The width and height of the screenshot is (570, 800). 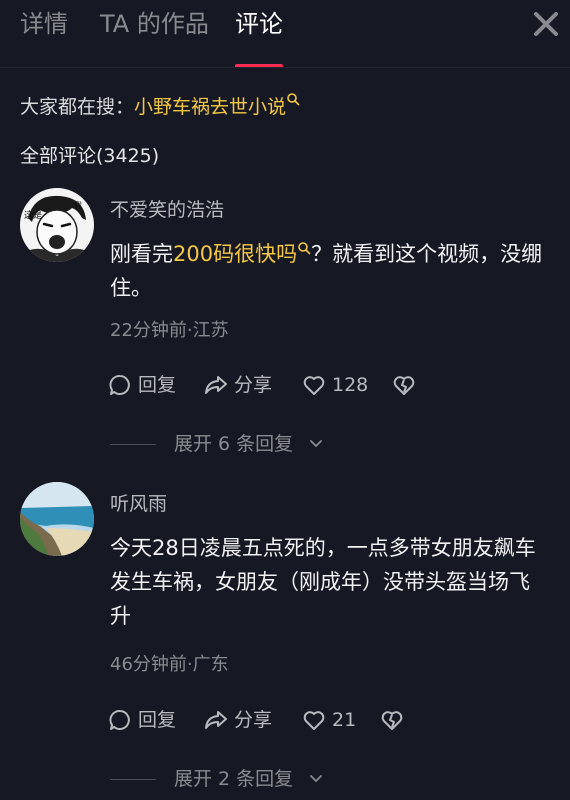 What do you see at coordinates (154, 24) in the screenshot?
I see `tab-works: TA 的作品` at bounding box center [154, 24].